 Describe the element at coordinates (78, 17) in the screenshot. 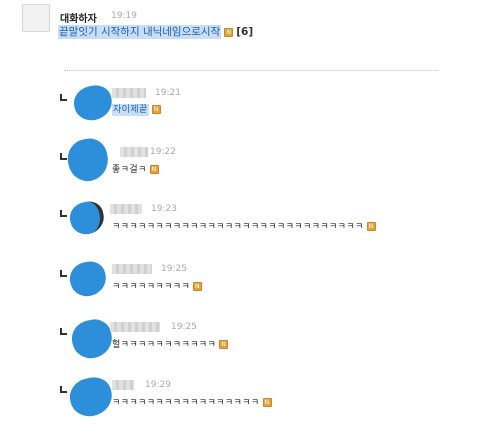

I see `post-author: 대화하자` at that location.